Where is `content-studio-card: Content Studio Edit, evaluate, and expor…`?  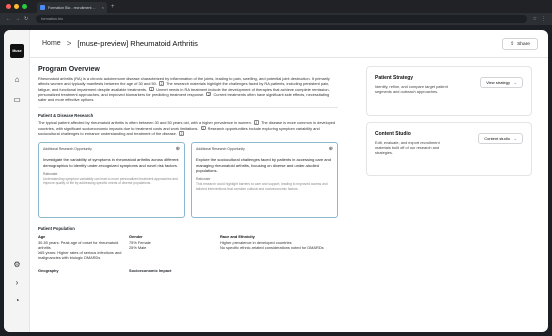
content-studio-card: Content Studio Edit, evaluate, and expor… is located at coordinates (449, 149).